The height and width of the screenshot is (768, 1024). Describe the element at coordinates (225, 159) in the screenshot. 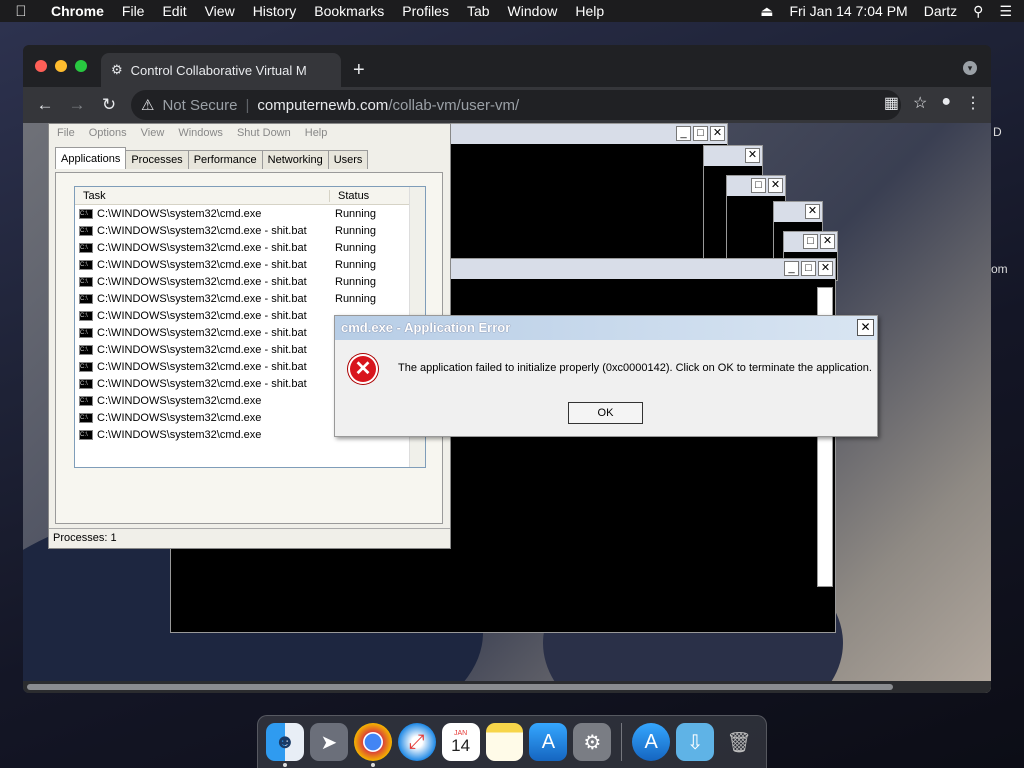

I see `tab-performance: Performance` at that location.